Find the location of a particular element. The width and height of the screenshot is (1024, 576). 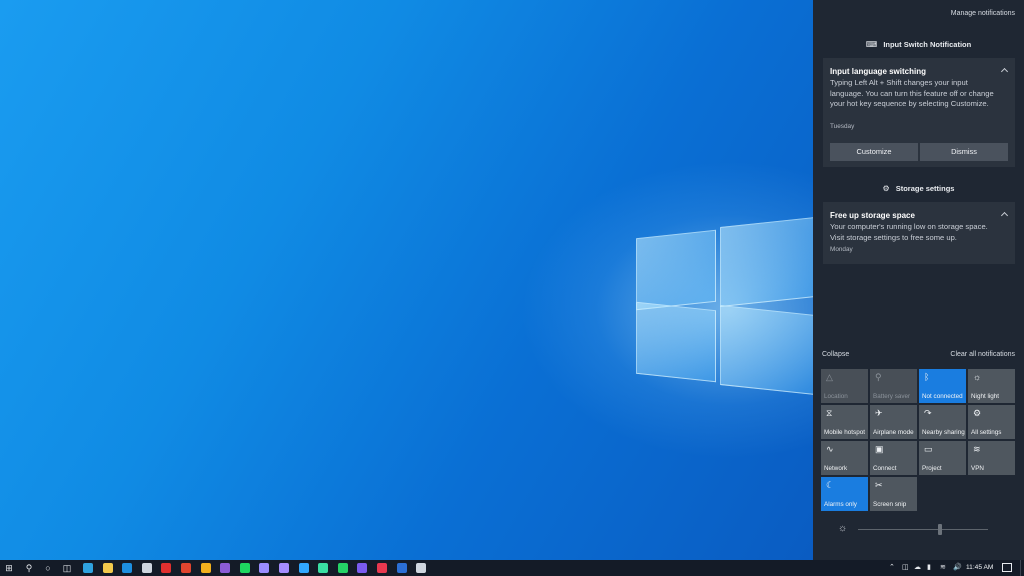

after-effects-app-icon is located at coordinates (284, 568).